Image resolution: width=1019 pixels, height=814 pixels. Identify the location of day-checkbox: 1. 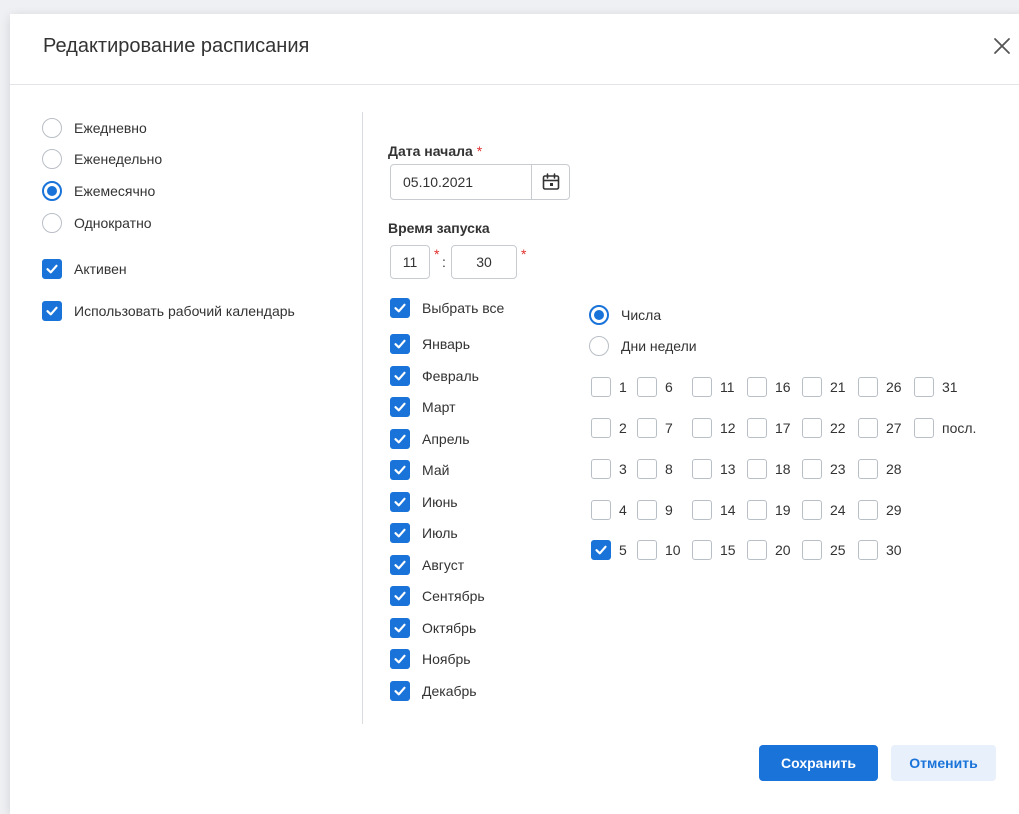
(609, 387).